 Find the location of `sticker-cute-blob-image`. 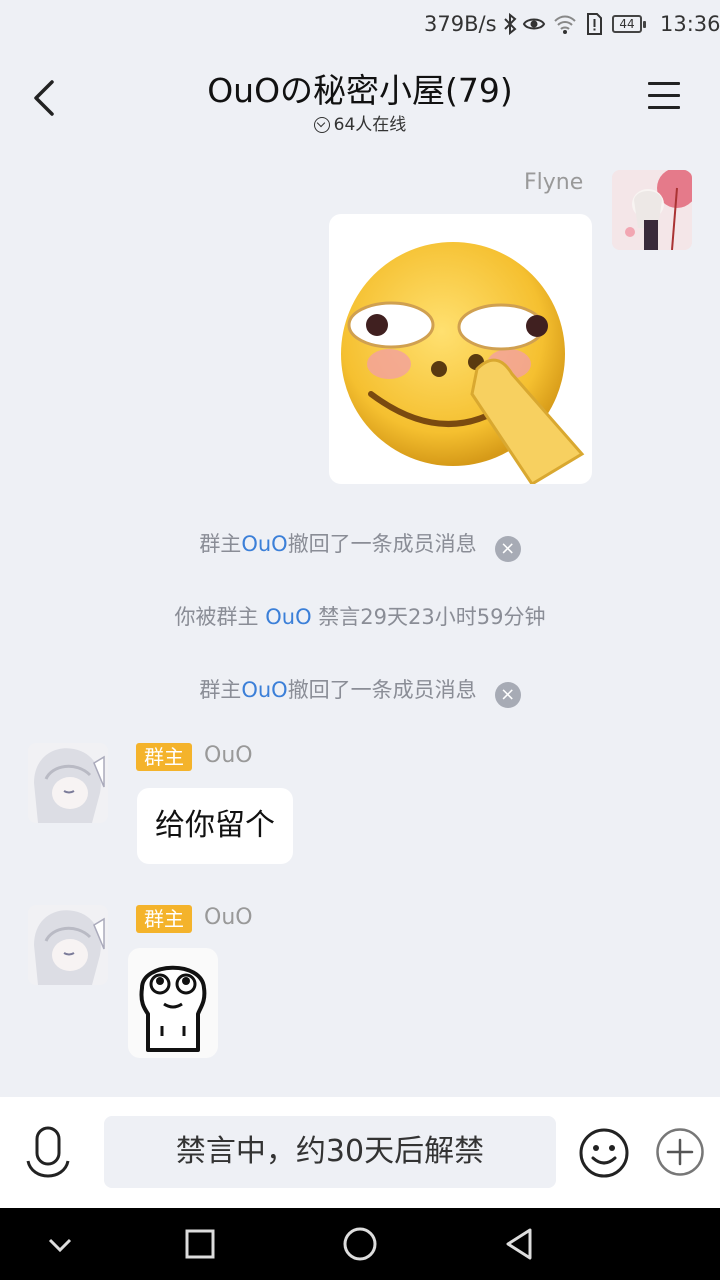

sticker-cute-blob-image is located at coordinates (173, 1008).